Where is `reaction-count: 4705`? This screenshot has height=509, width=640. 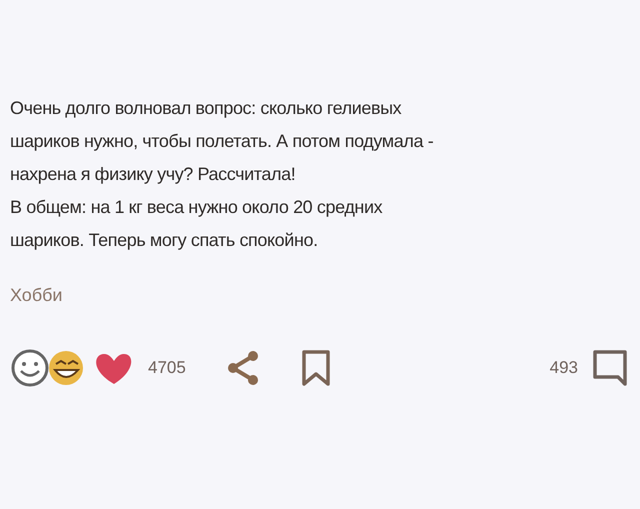 reaction-count: 4705 is located at coordinates (167, 368).